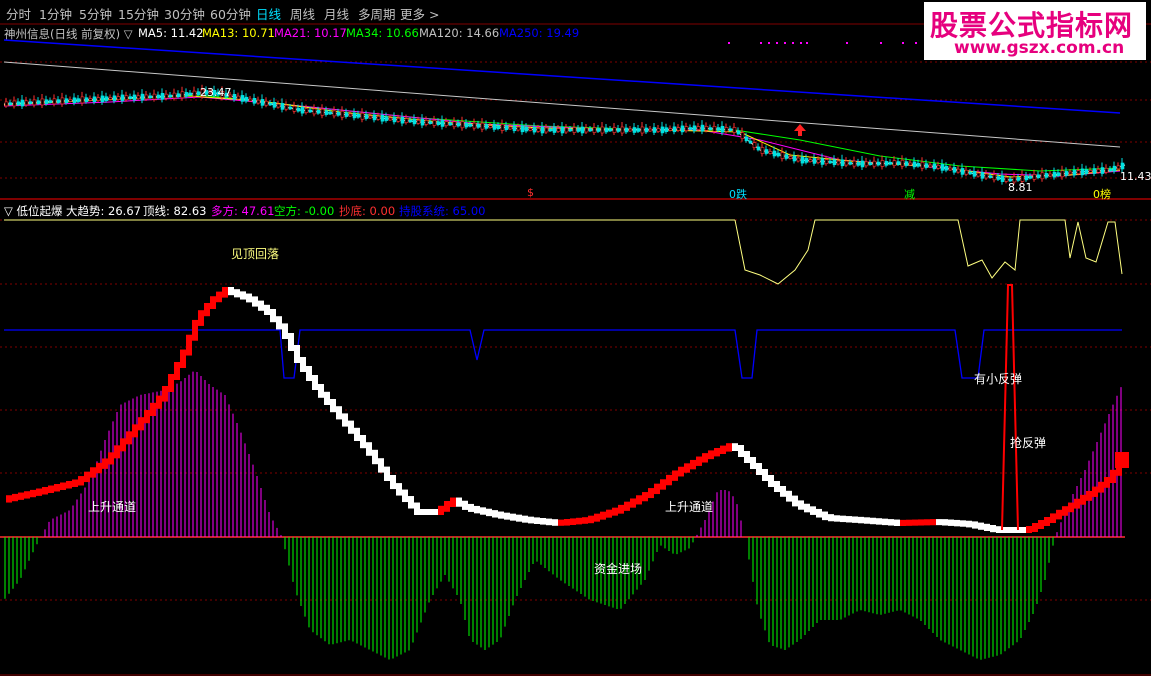  Describe the element at coordinates (1039, 48) in the screenshot. I see `logo-url: www.gszx.com.cn` at that location.